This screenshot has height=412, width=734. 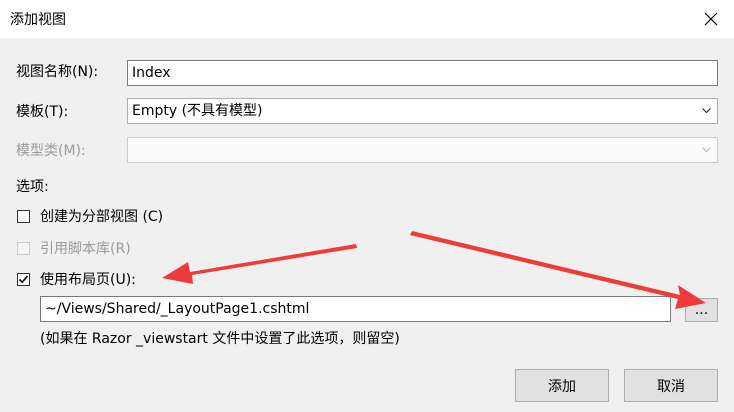 I want to click on template-selected-value: Empty (不具有模型), so click(x=197, y=111).